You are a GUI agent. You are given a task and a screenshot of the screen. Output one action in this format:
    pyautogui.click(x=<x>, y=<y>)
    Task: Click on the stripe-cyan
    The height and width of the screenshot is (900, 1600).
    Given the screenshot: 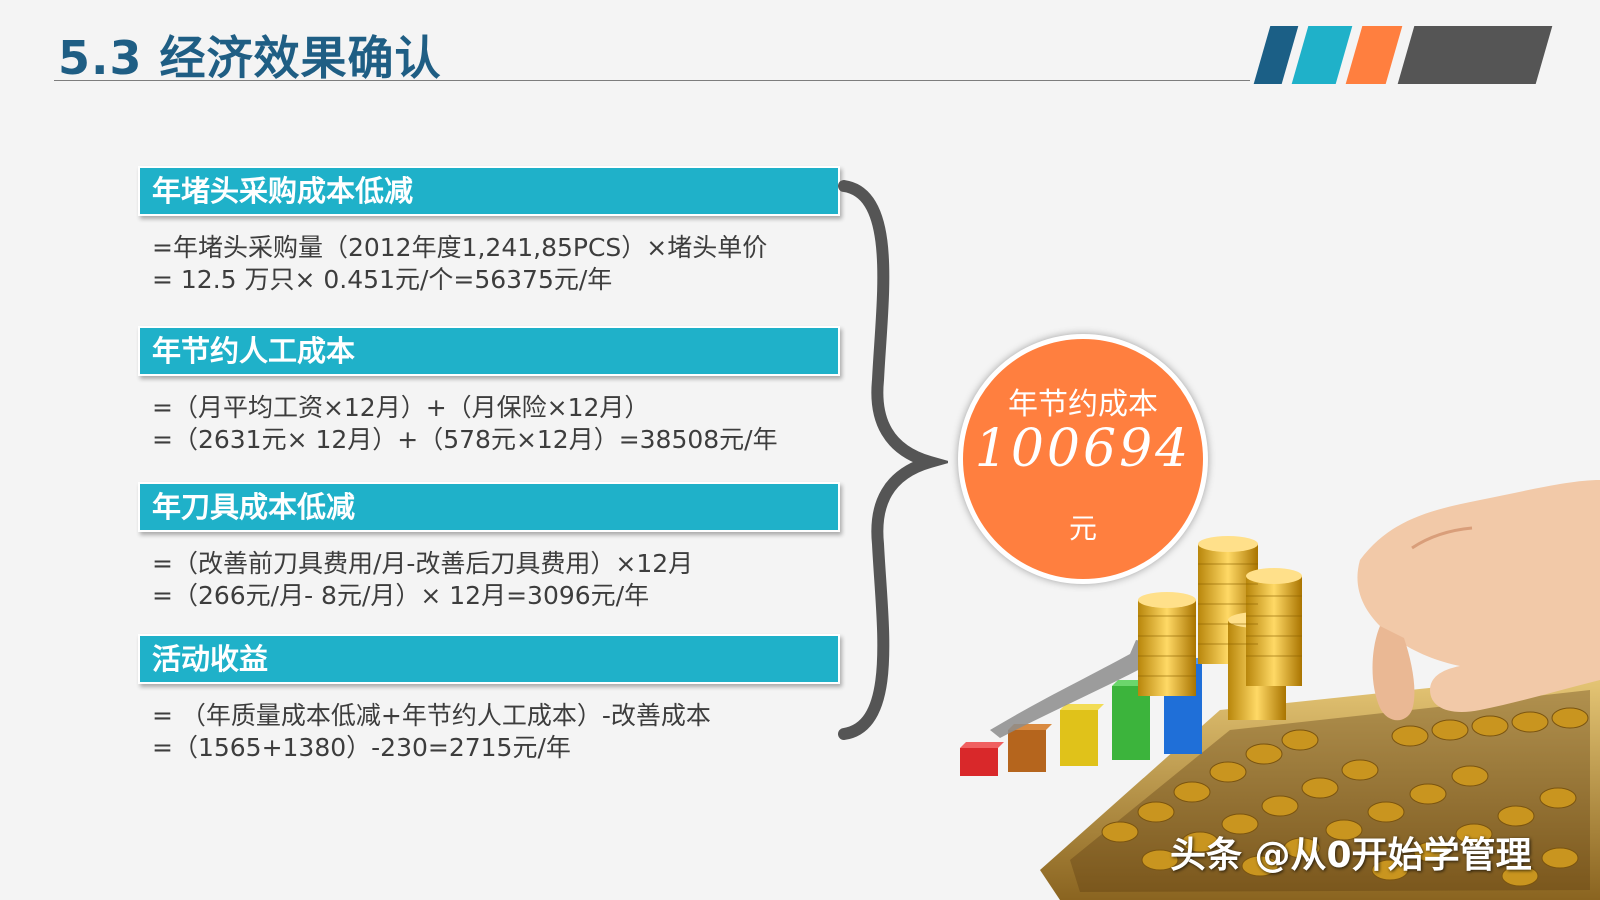 What is the action you would take?
    pyautogui.click(x=1322, y=55)
    